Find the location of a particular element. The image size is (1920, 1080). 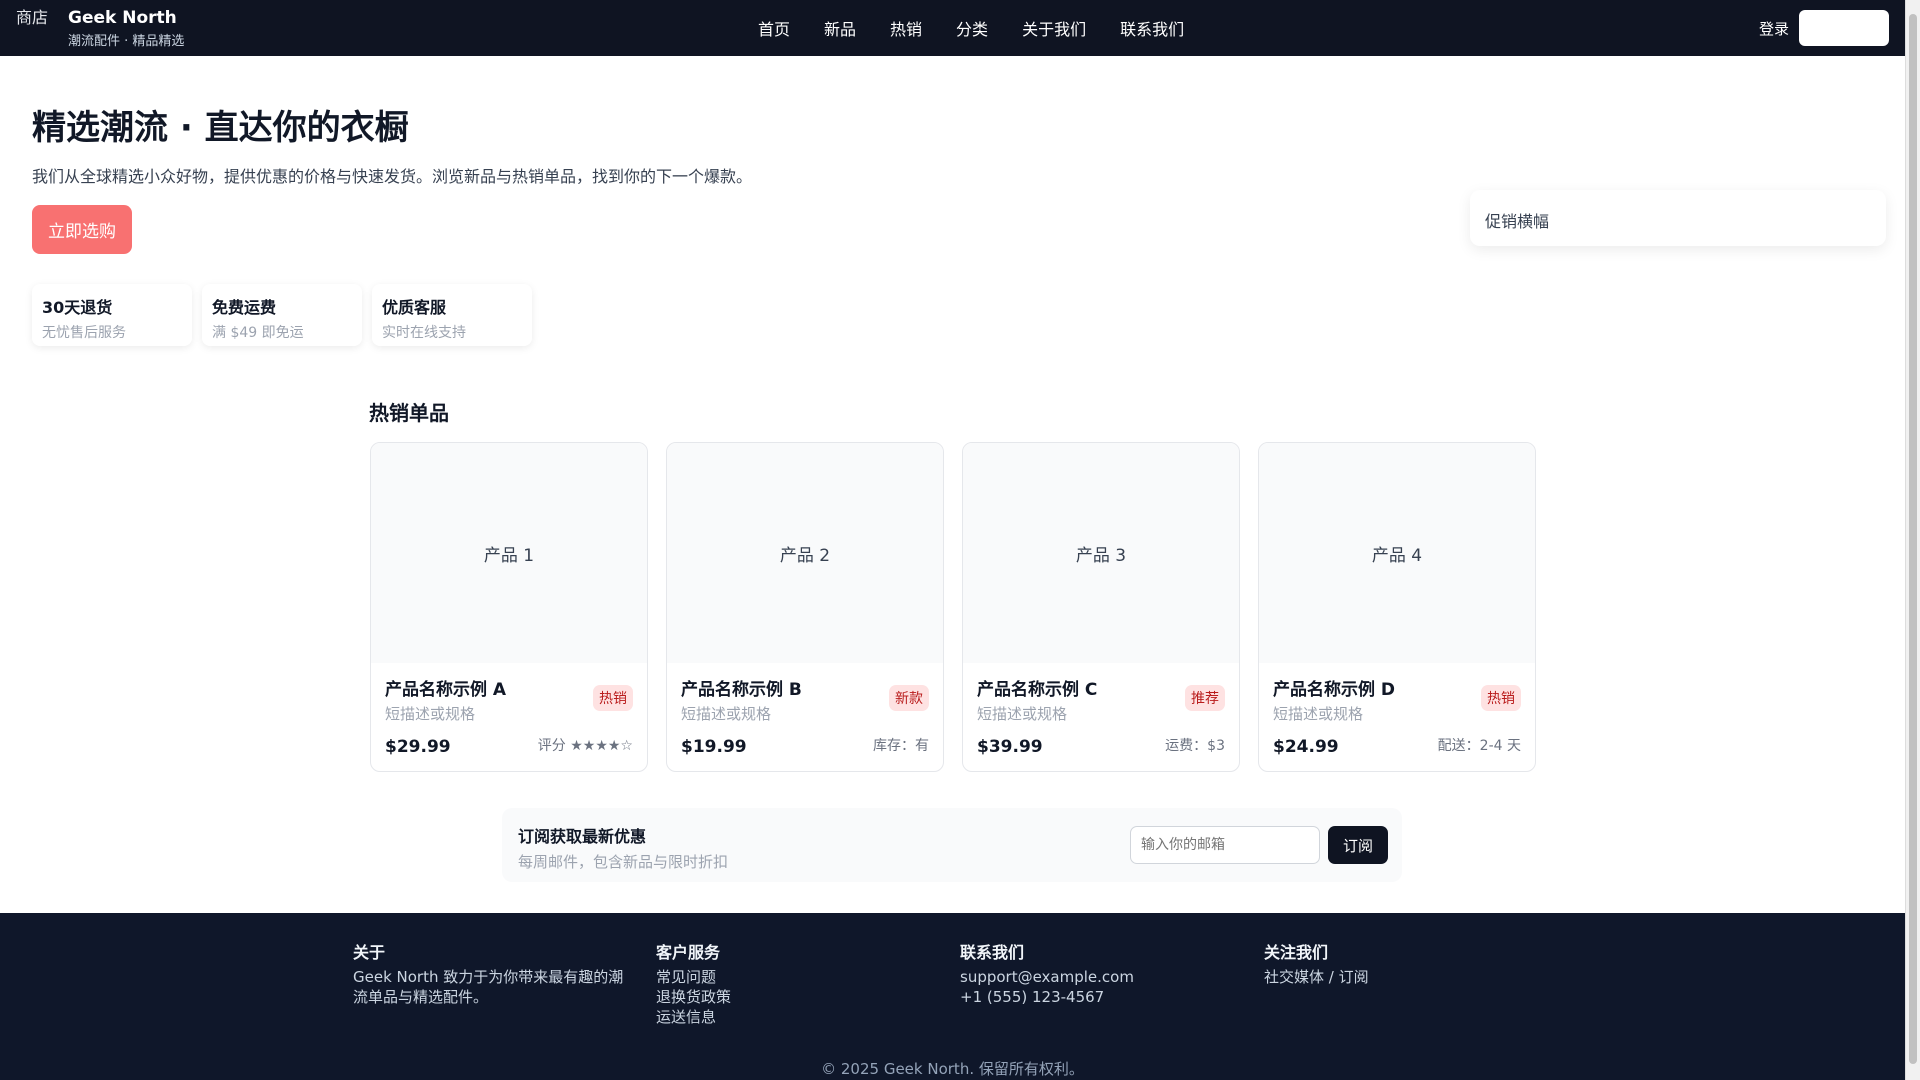

product-price: $19.99 is located at coordinates (714, 747).